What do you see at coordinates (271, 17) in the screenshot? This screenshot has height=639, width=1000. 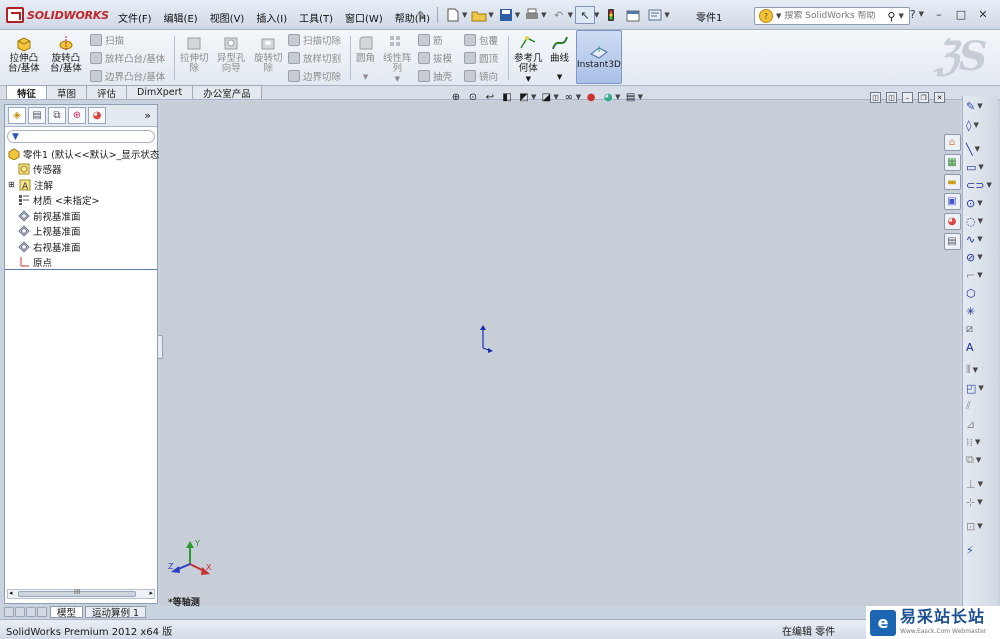 I see `menu-insert: 插入(I)` at bounding box center [271, 17].